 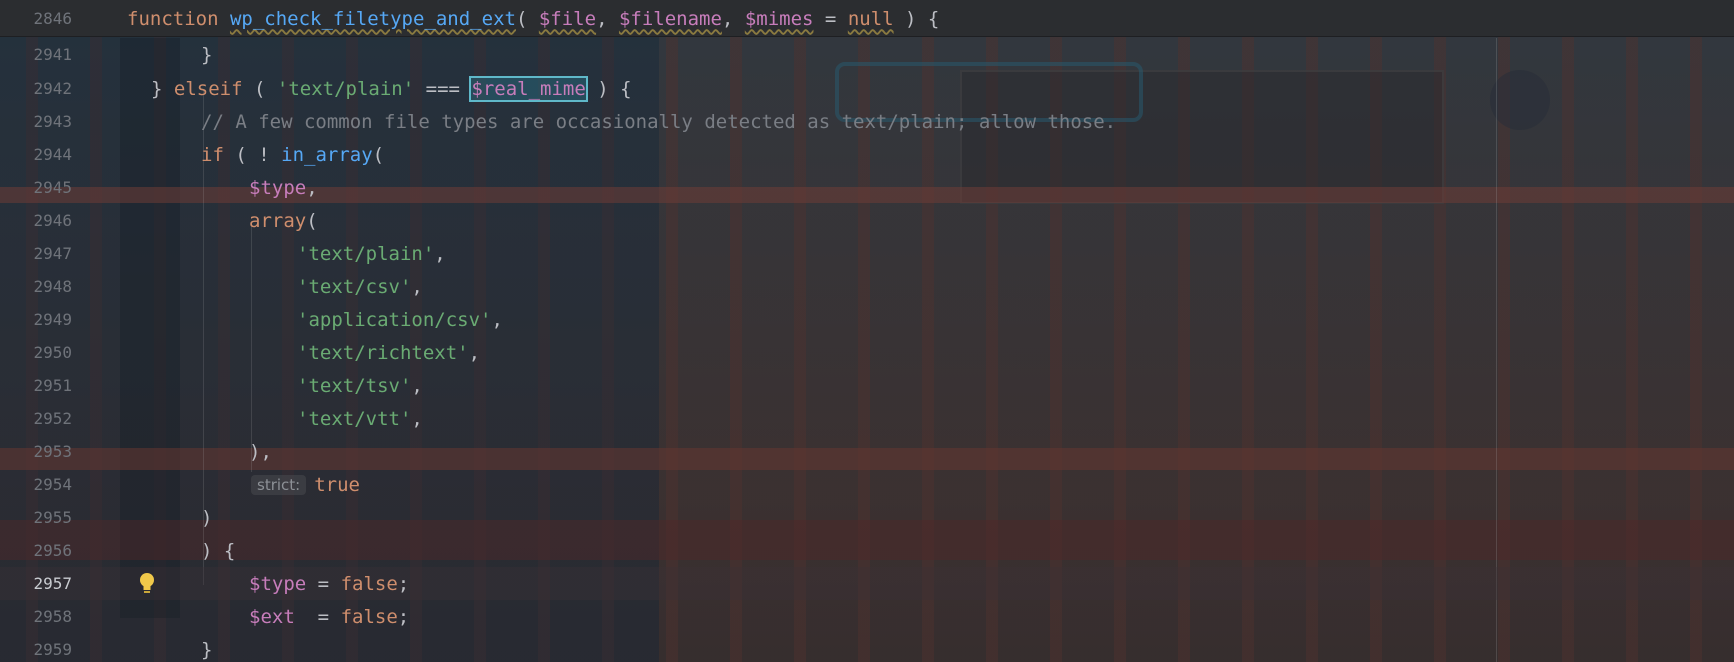 What do you see at coordinates (867, 583) in the screenshot?
I see `code-line-current: 2957 $type = false;` at bounding box center [867, 583].